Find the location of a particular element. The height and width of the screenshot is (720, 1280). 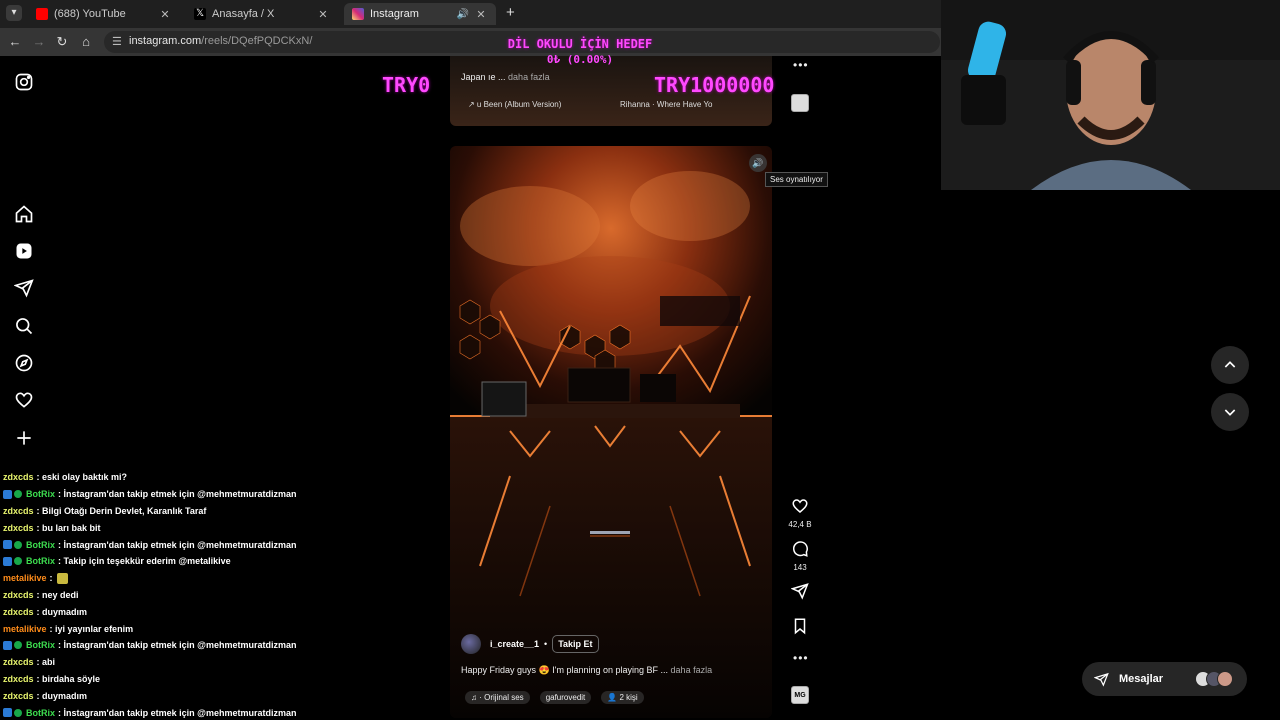

home-icon: ⌂ is located at coordinates (86, 42).